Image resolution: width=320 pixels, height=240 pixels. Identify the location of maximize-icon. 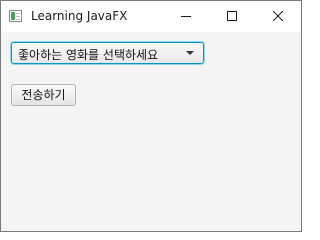
(232, 16).